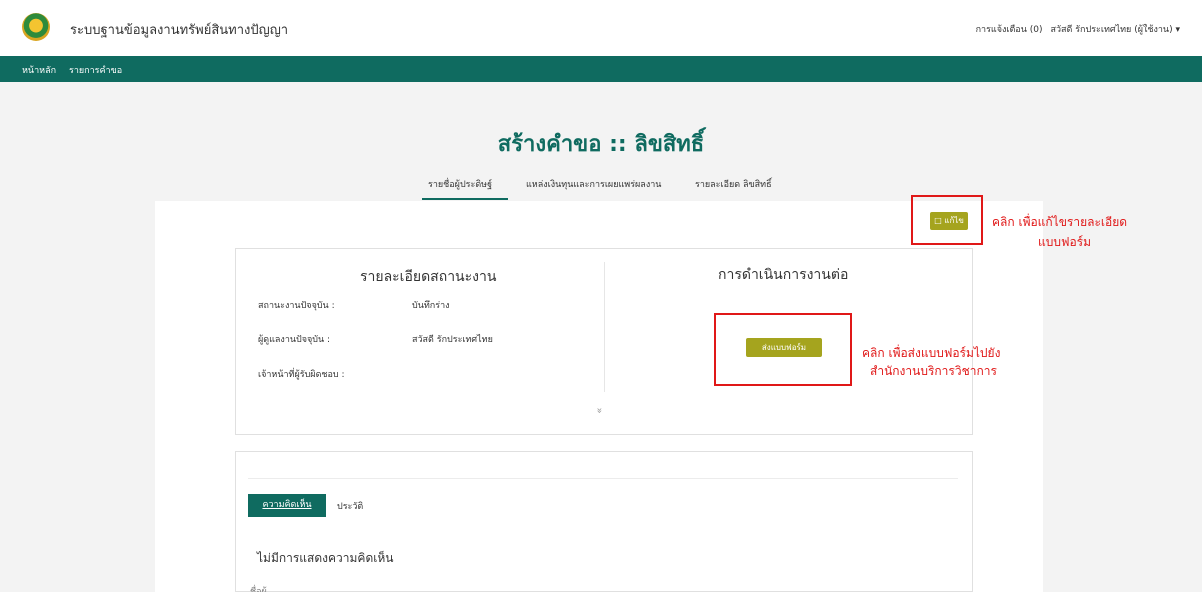 The width and height of the screenshot is (1202, 592). Describe the element at coordinates (428, 277) in the screenshot. I see `status-section-title: รายละเอียดสถานะงาน` at that location.